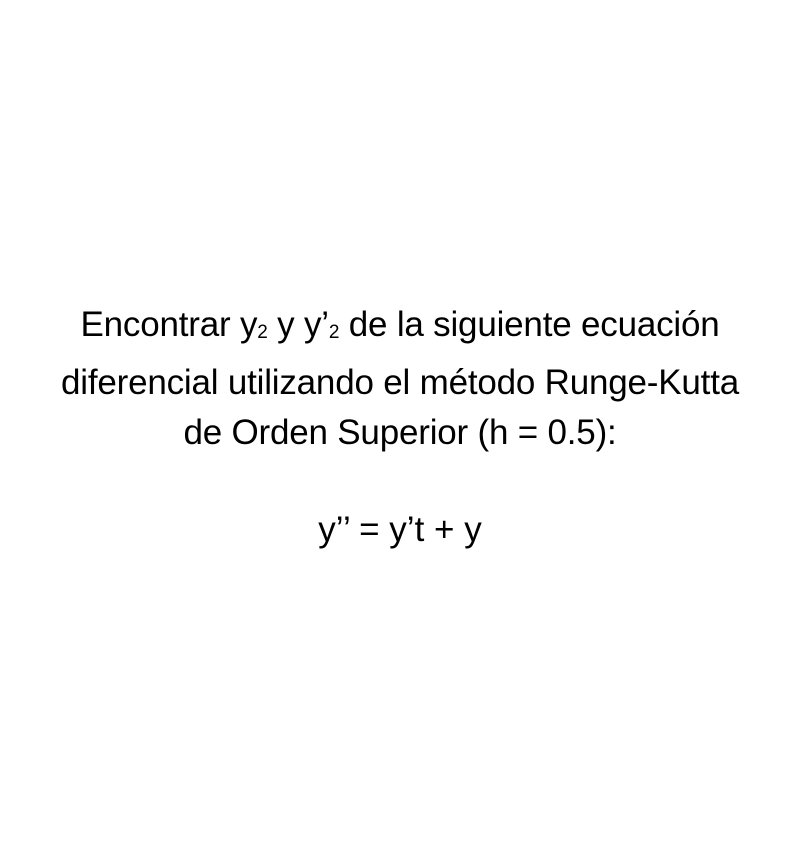 Image resolution: width=800 pixels, height=850 pixels. I want to click on subscript-yprime2: 2, so click(334, 332).